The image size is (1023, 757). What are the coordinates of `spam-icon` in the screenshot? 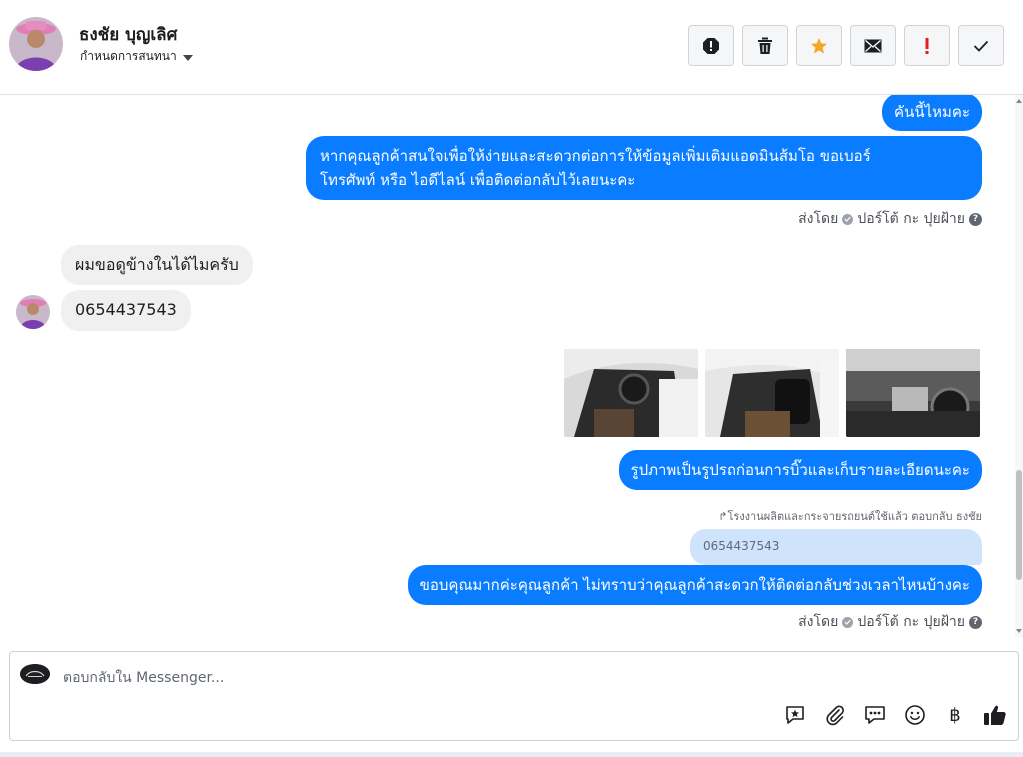 It's located at (711, 45).